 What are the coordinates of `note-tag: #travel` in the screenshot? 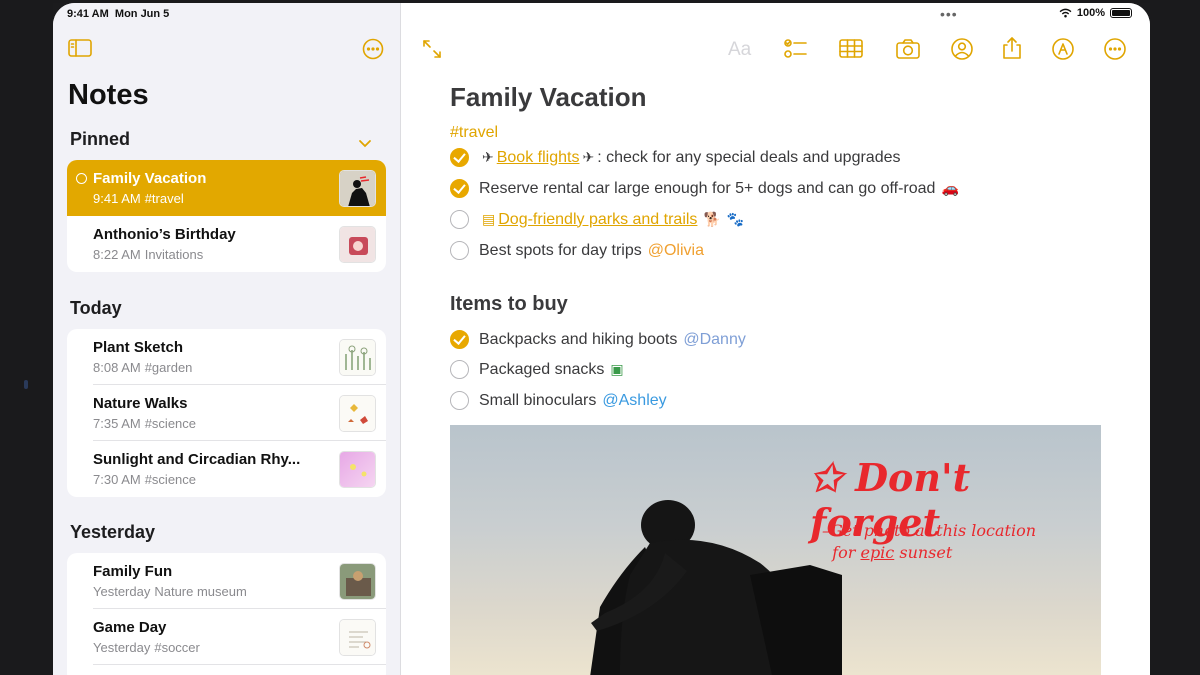 It's located at (474, 133).